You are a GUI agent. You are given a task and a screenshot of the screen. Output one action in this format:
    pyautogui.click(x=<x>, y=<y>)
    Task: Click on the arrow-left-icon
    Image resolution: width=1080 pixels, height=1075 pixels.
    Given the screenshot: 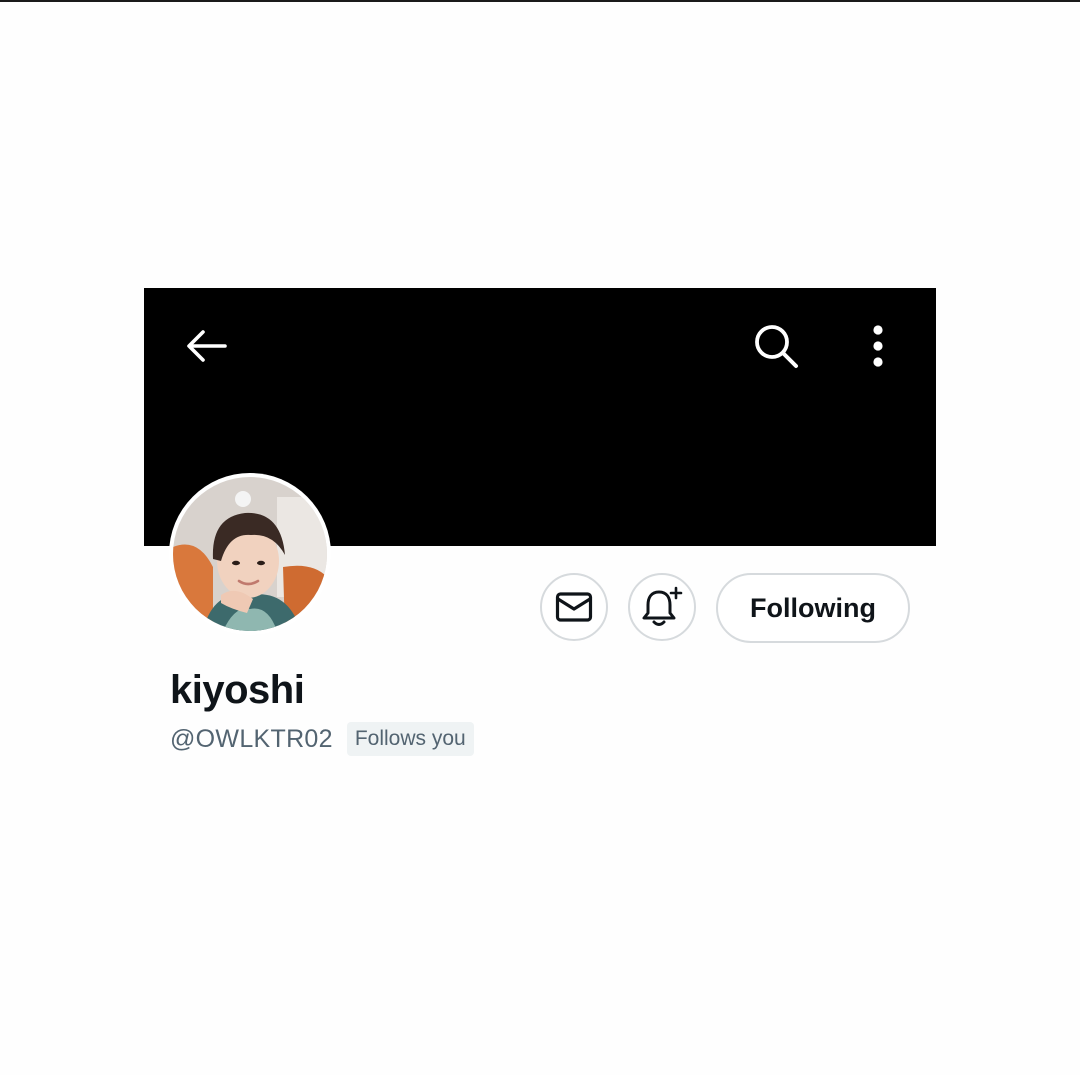 What is the action you would take?
    pyautogui.click(x=207, y=346)
    